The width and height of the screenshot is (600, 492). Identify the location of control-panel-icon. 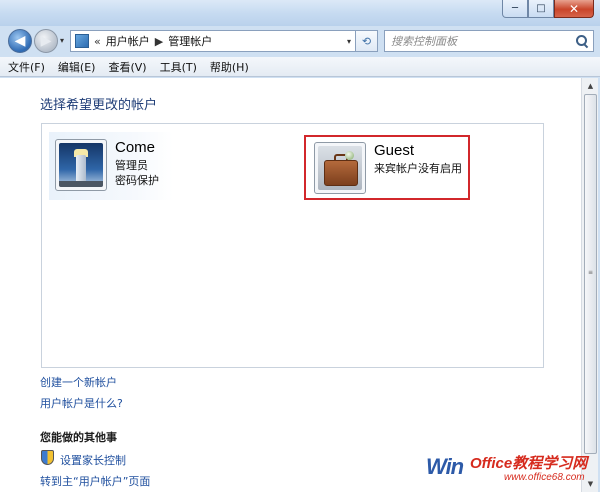
(82, 41).